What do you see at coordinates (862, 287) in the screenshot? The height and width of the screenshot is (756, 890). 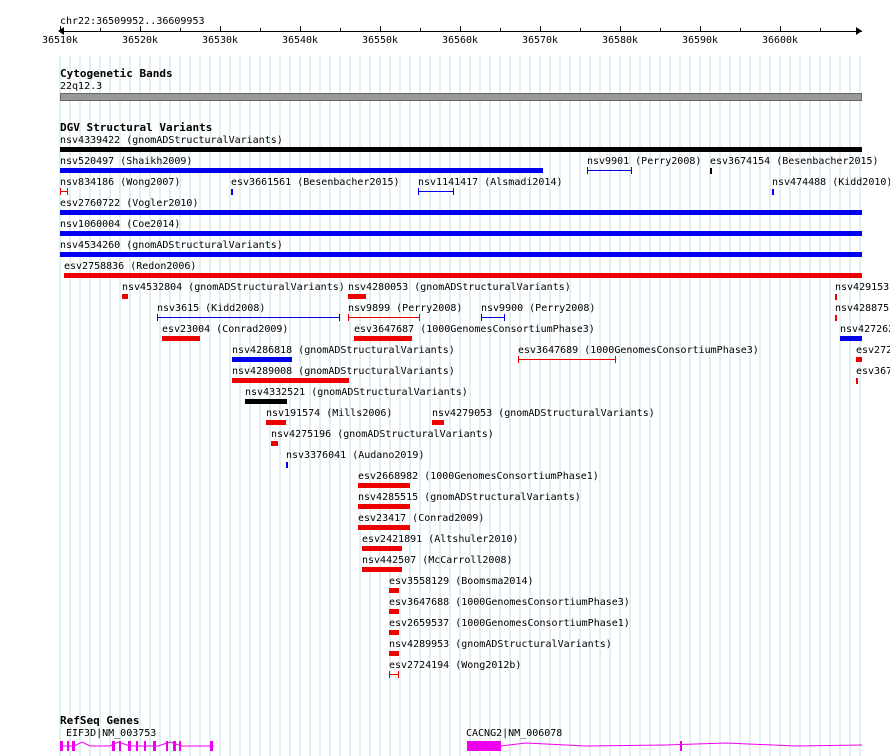 I see `dgv-feature-label: nsv429153` at bounding box center [862, 287].